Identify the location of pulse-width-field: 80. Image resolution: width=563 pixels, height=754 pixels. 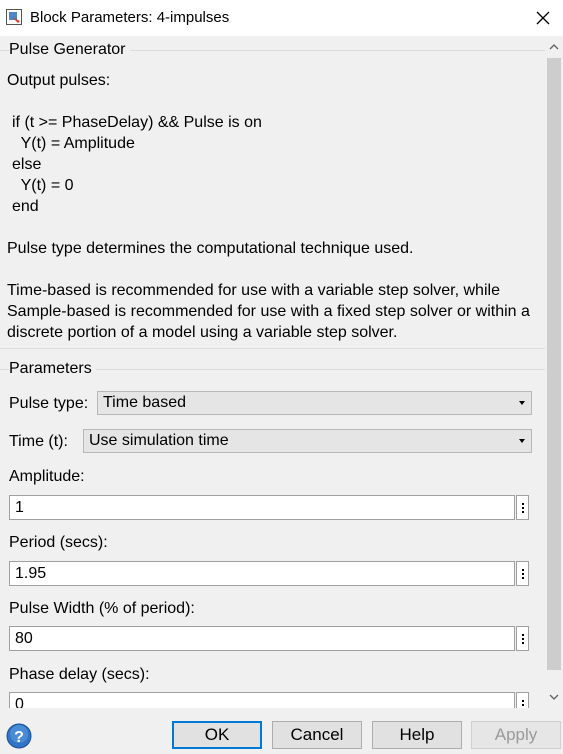
(262, 638).